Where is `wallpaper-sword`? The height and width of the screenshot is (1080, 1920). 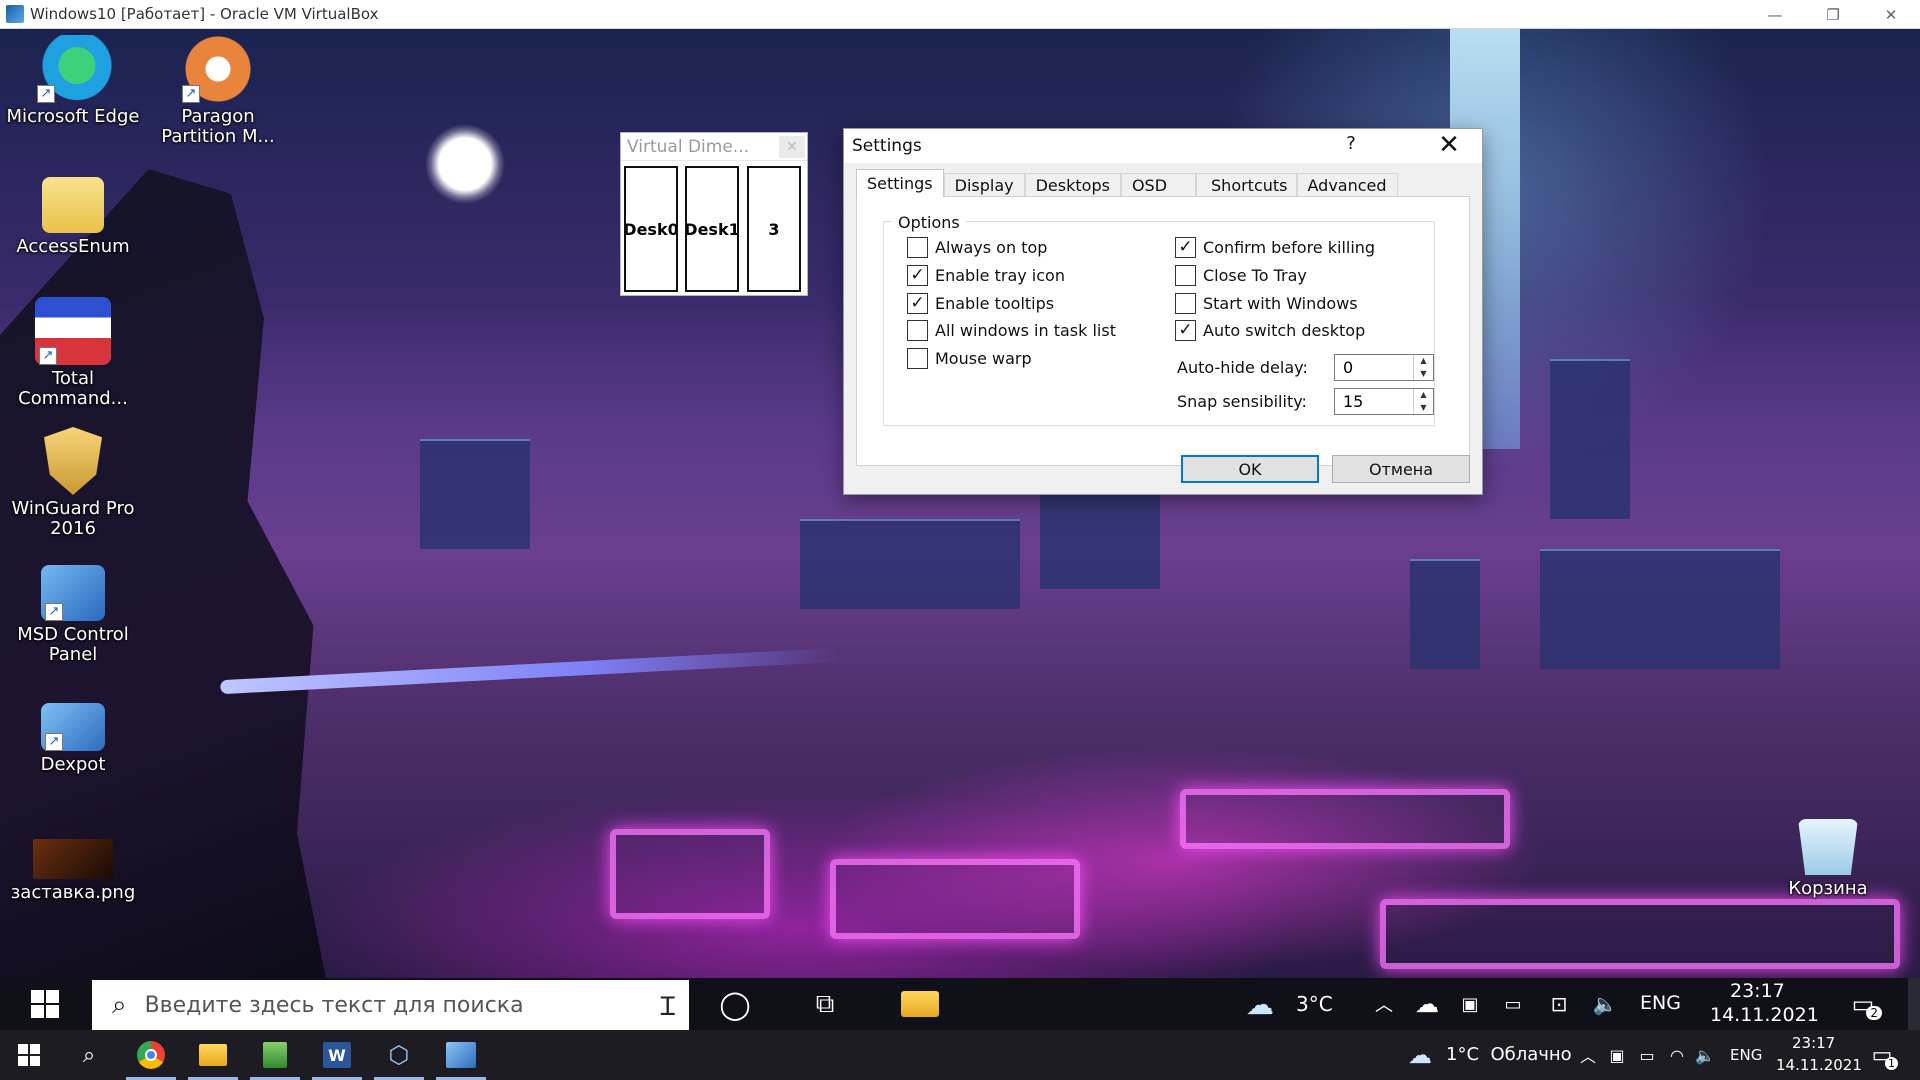 wallpaper-sword is located at coordinates (530, 671).